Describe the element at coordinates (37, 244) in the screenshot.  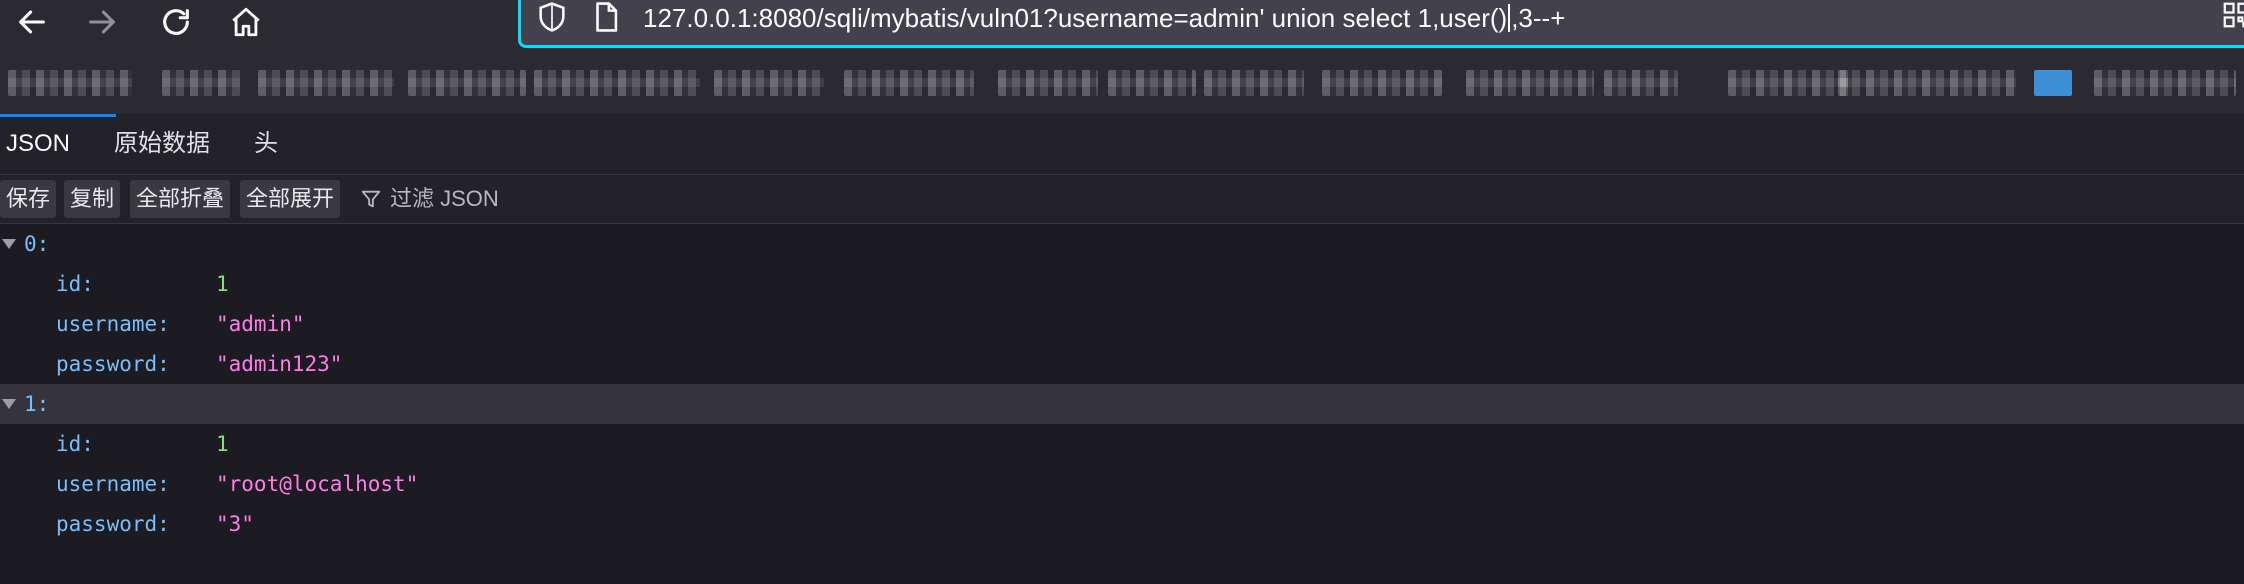
I see `json-index: 0:` at that location.